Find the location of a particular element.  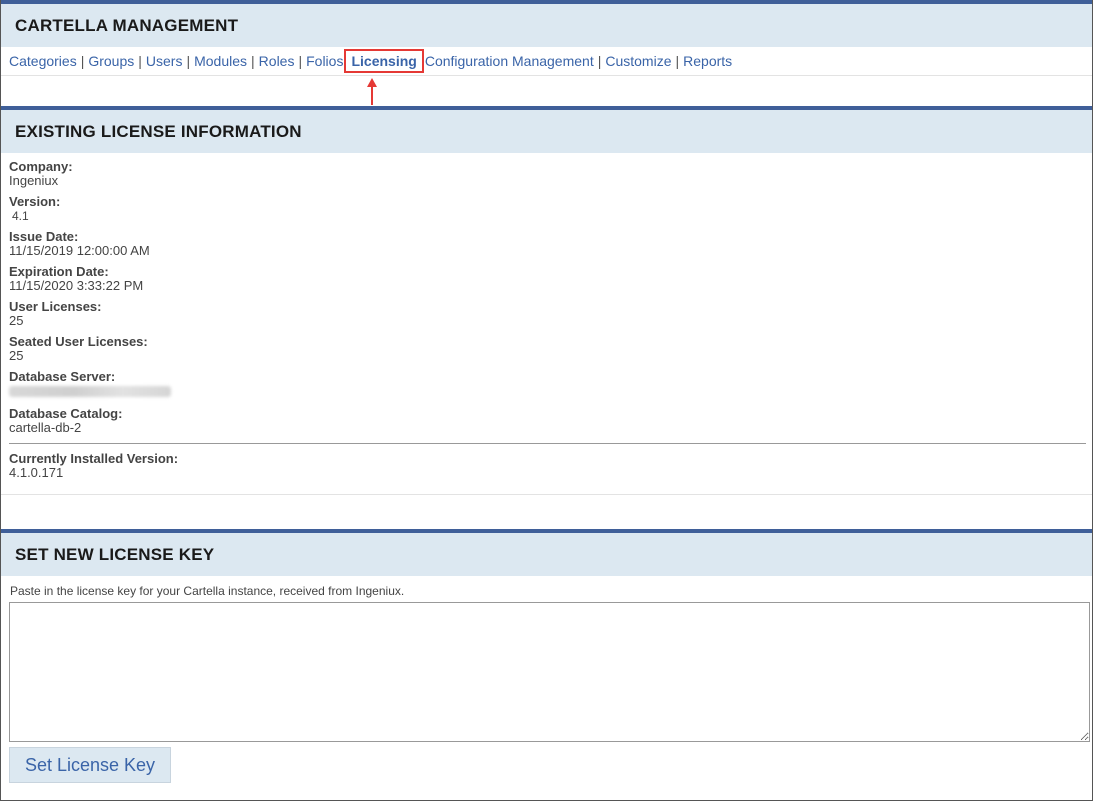

field-expiration-date: Expiration Date: 11/15/2020 3:33:22 PM is located at coordinates (550, 278).